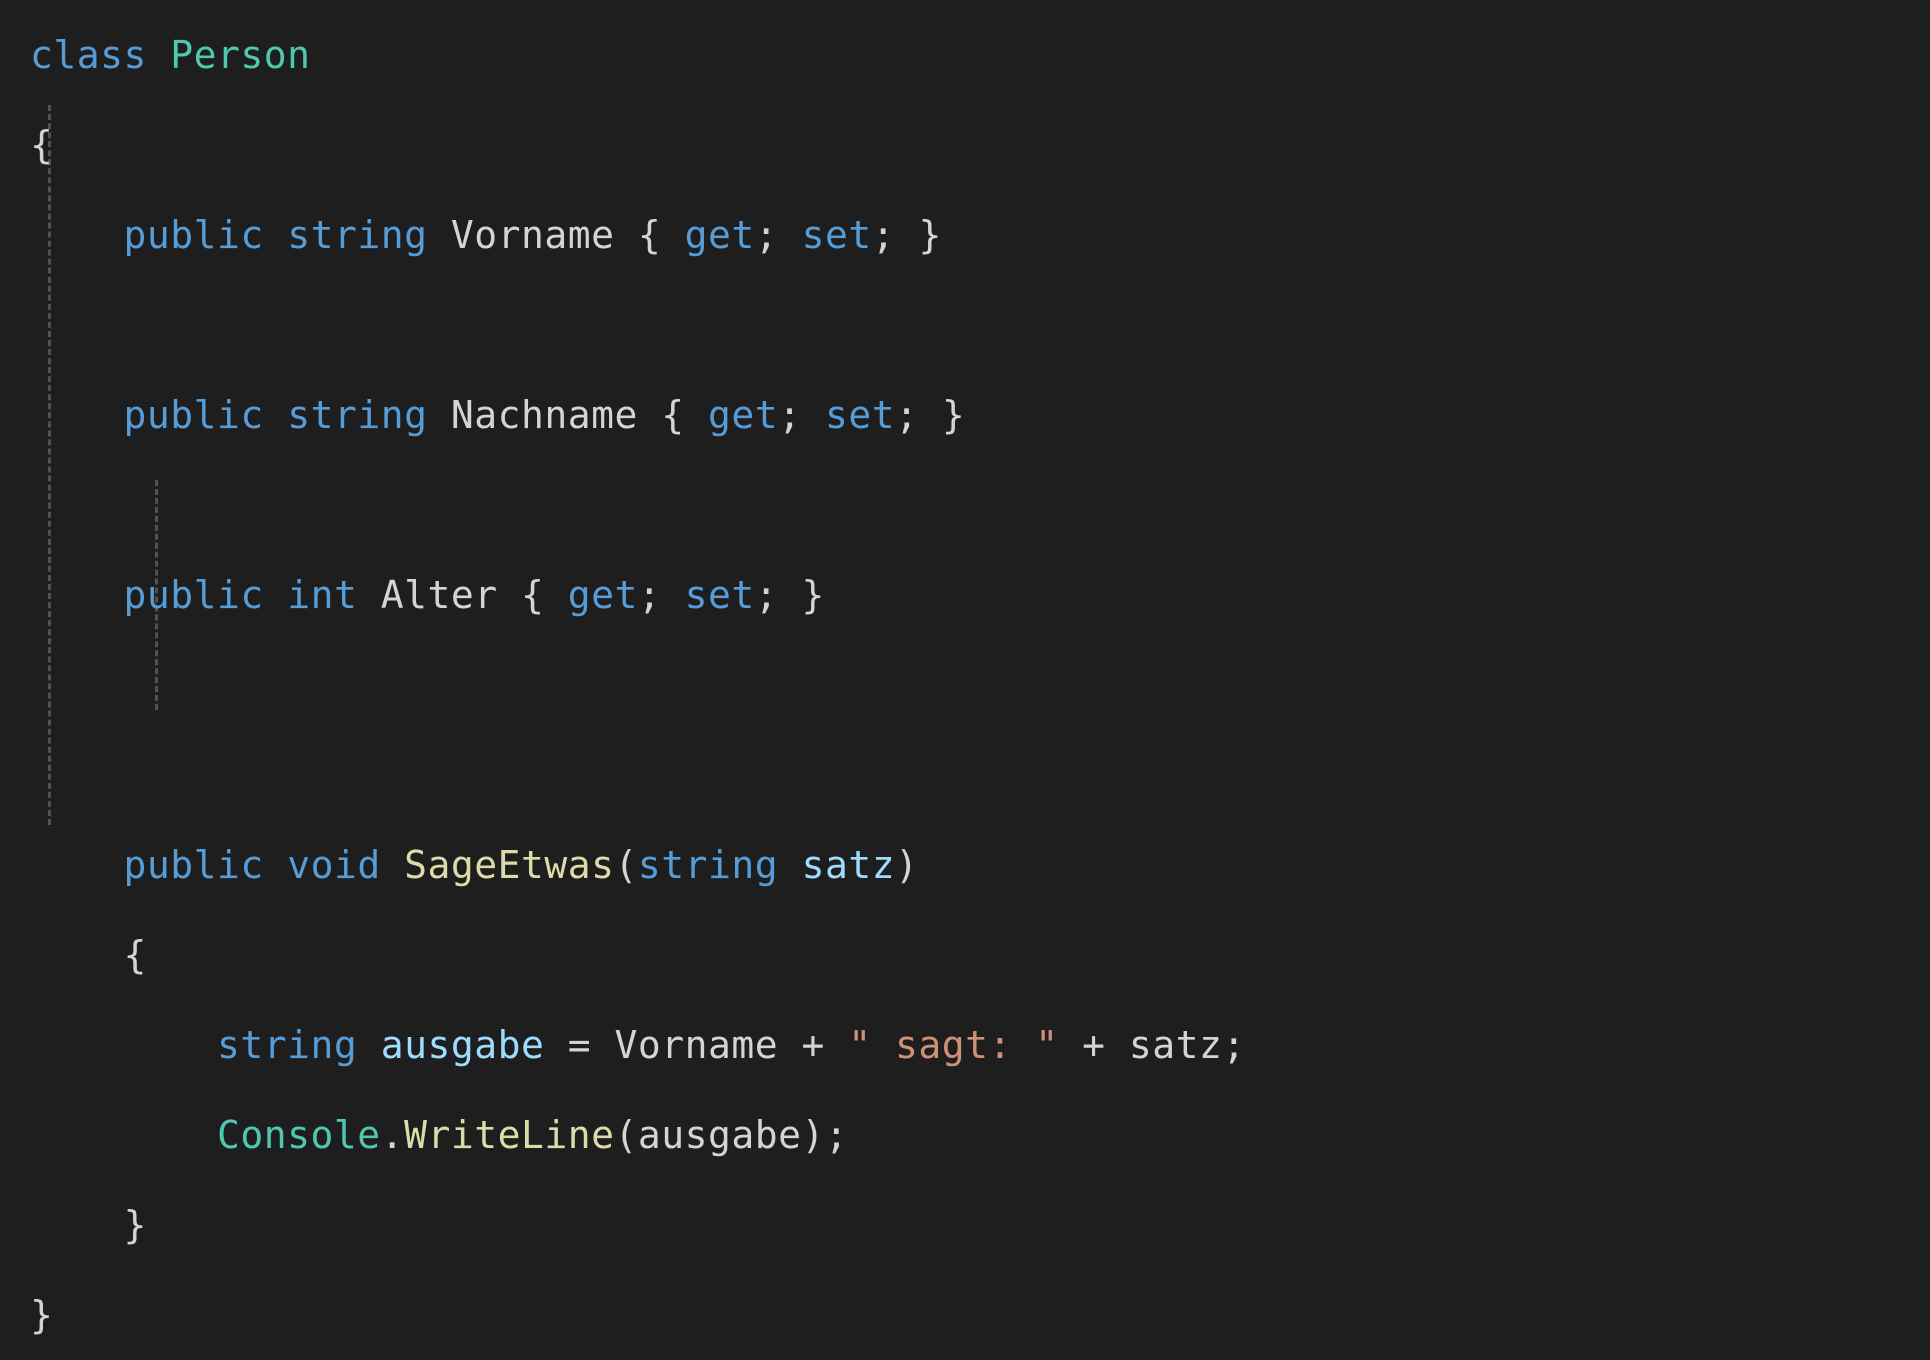 The image size is (1930, 1360). What do you see at coordinates (299, 1135) in the screenshot?
I see `code-token-type: Console` at bounding box center [299, 1135].